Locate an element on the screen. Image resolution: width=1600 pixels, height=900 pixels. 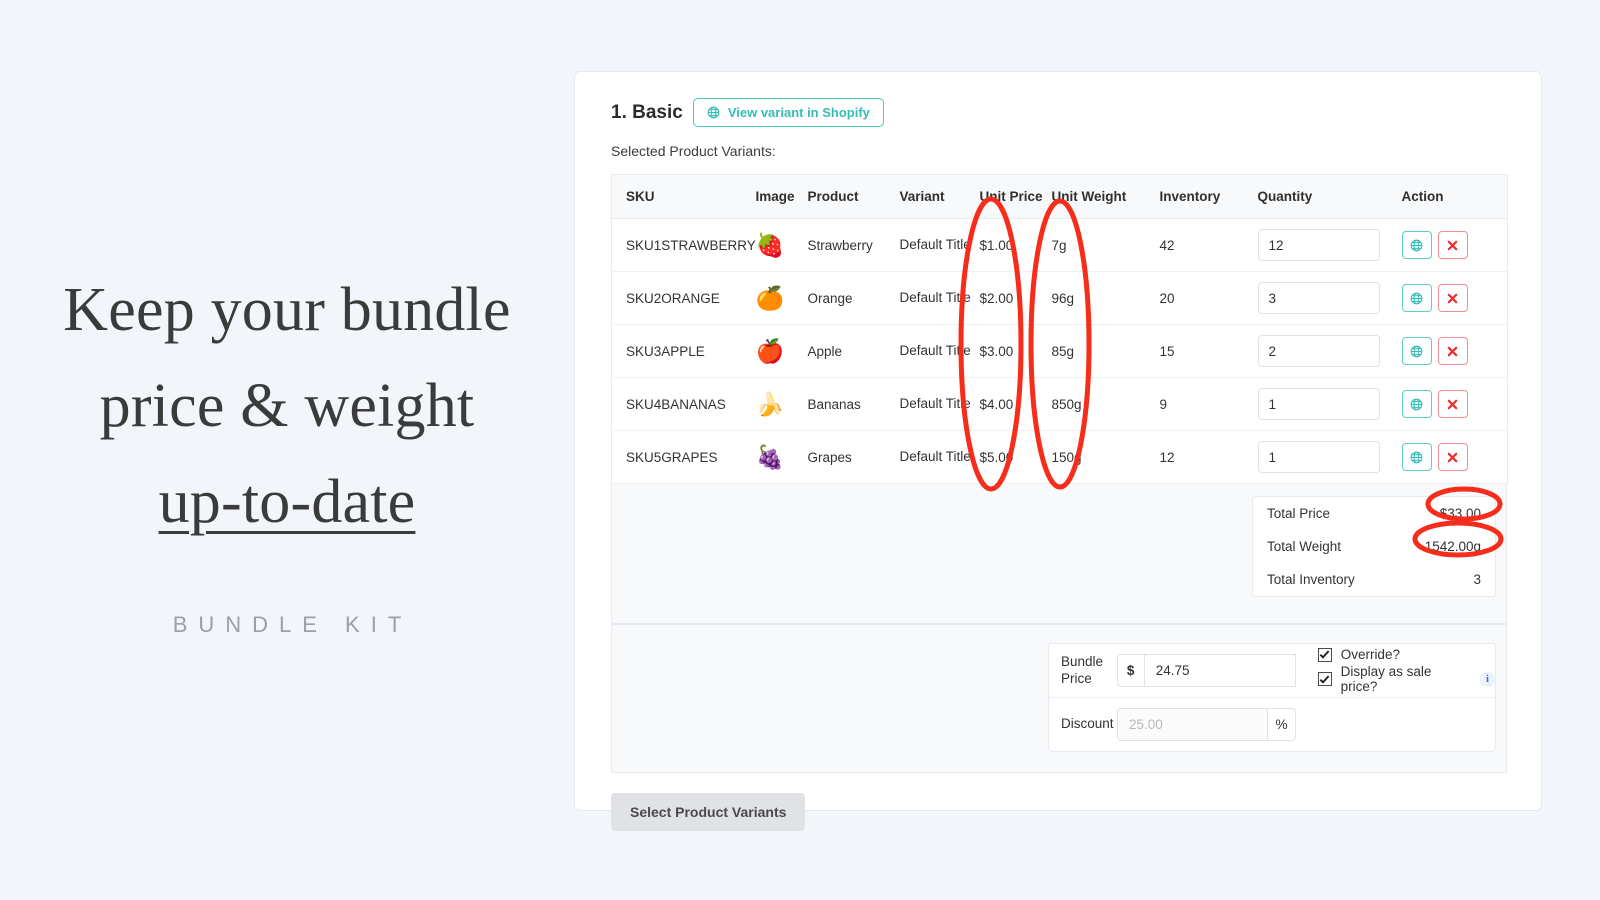
table-row: SKU3APPLE 🍎 Apple Default Title $3.00 85g 15 is located at coordinates (1059, 351).